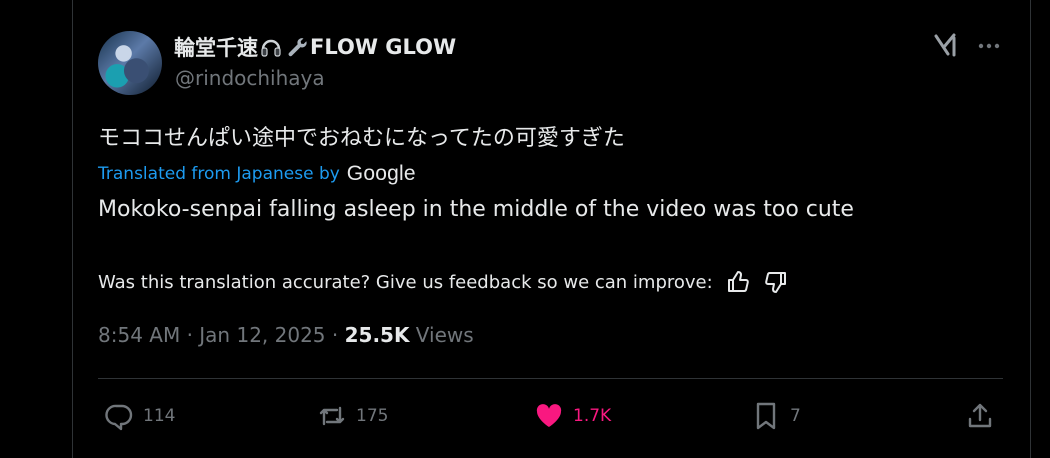 The width and height of the screenshot is (1050, 458). Describe the element at coordinates (377, 335) in the screenshot. I see `views-count: 25.5K` at that location.